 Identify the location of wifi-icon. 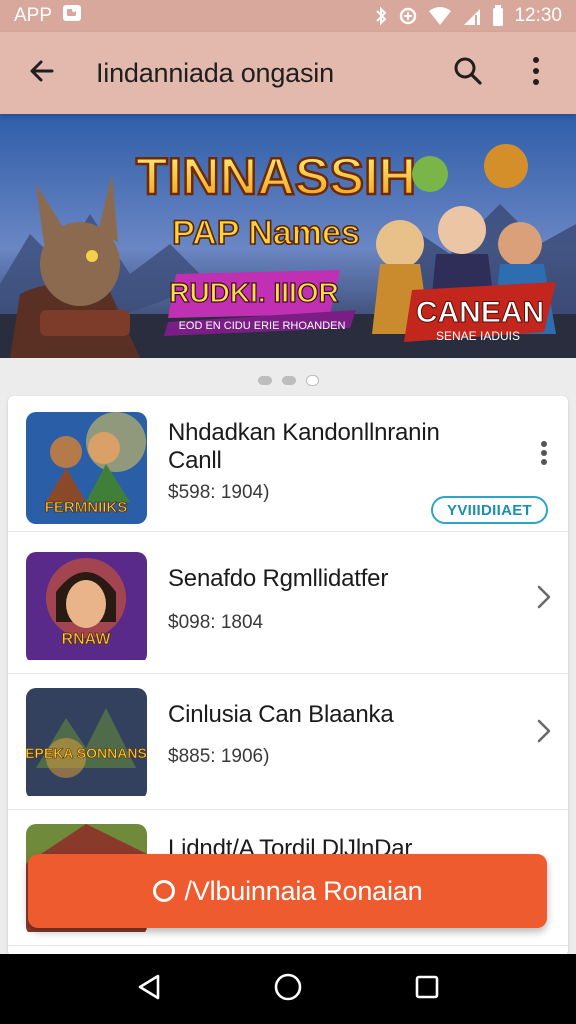
(440, 16).